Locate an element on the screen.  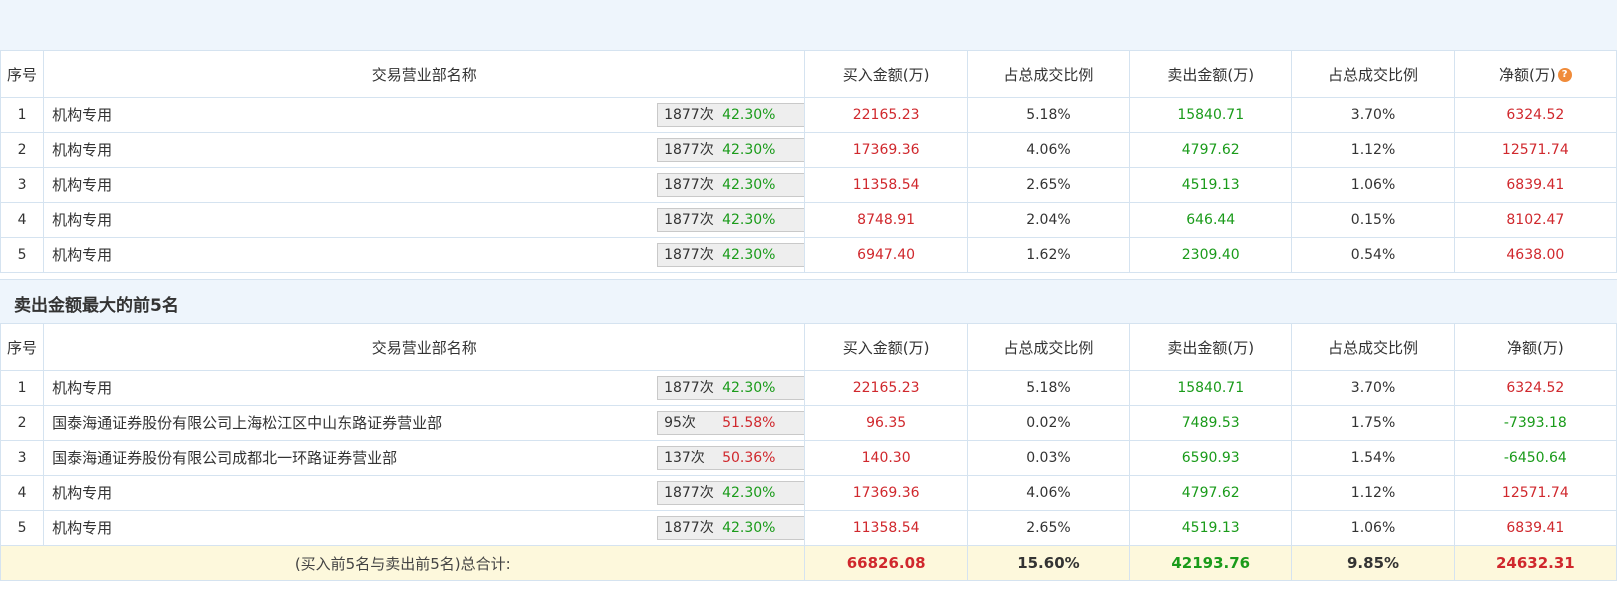
branch-count: 95次 is located at coordinates (680, 423).